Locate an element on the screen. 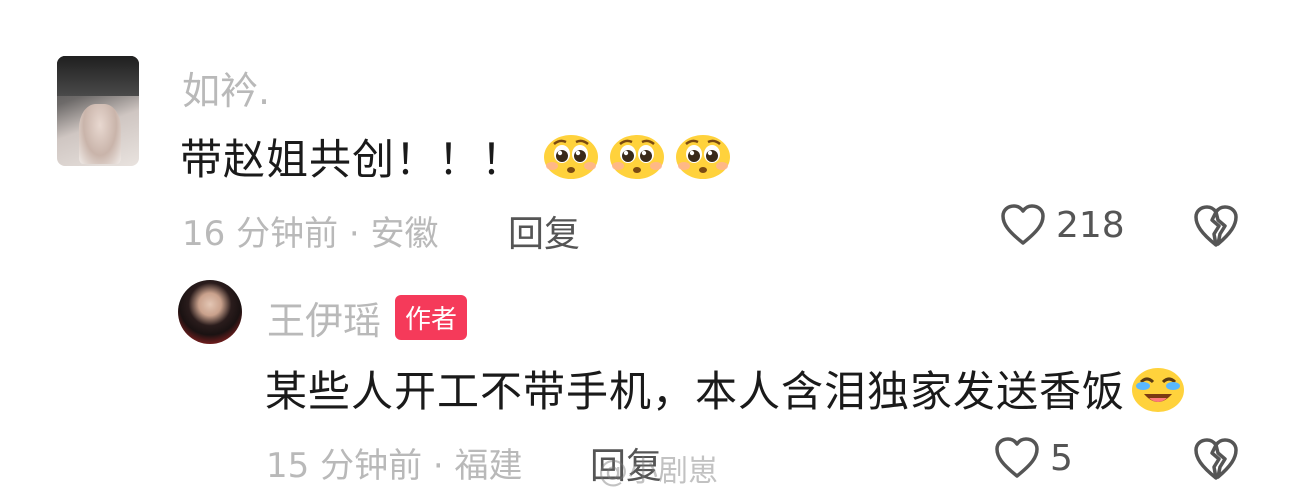 The height and width of the screenshot is (497, 1290). laughing-crying-emoji-icon is located at coordinates (1158, 389).